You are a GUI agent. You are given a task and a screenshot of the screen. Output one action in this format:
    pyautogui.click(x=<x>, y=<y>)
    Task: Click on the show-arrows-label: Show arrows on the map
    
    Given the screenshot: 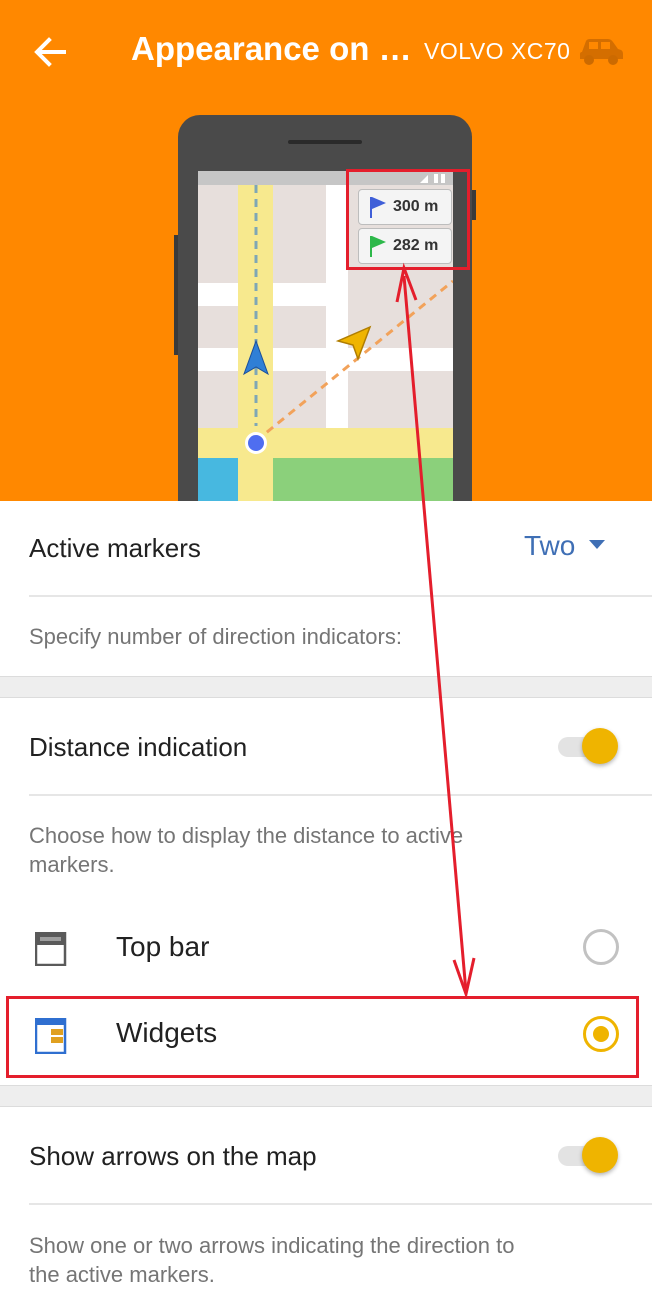 What is the action you would take?
    pyautogui.click(x=173, y=1156)
    